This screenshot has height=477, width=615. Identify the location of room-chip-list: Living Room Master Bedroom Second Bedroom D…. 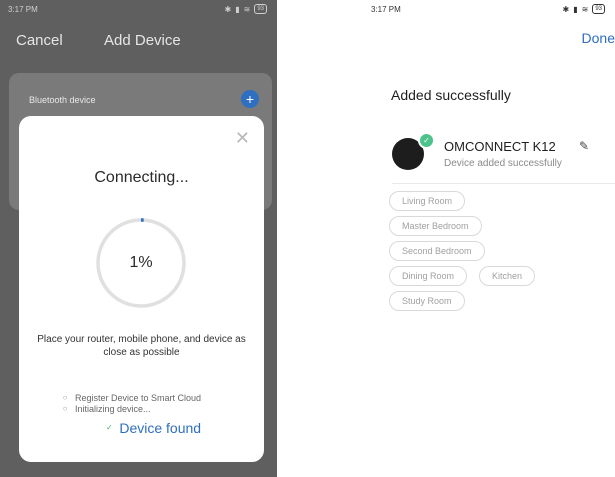
(489, 253).